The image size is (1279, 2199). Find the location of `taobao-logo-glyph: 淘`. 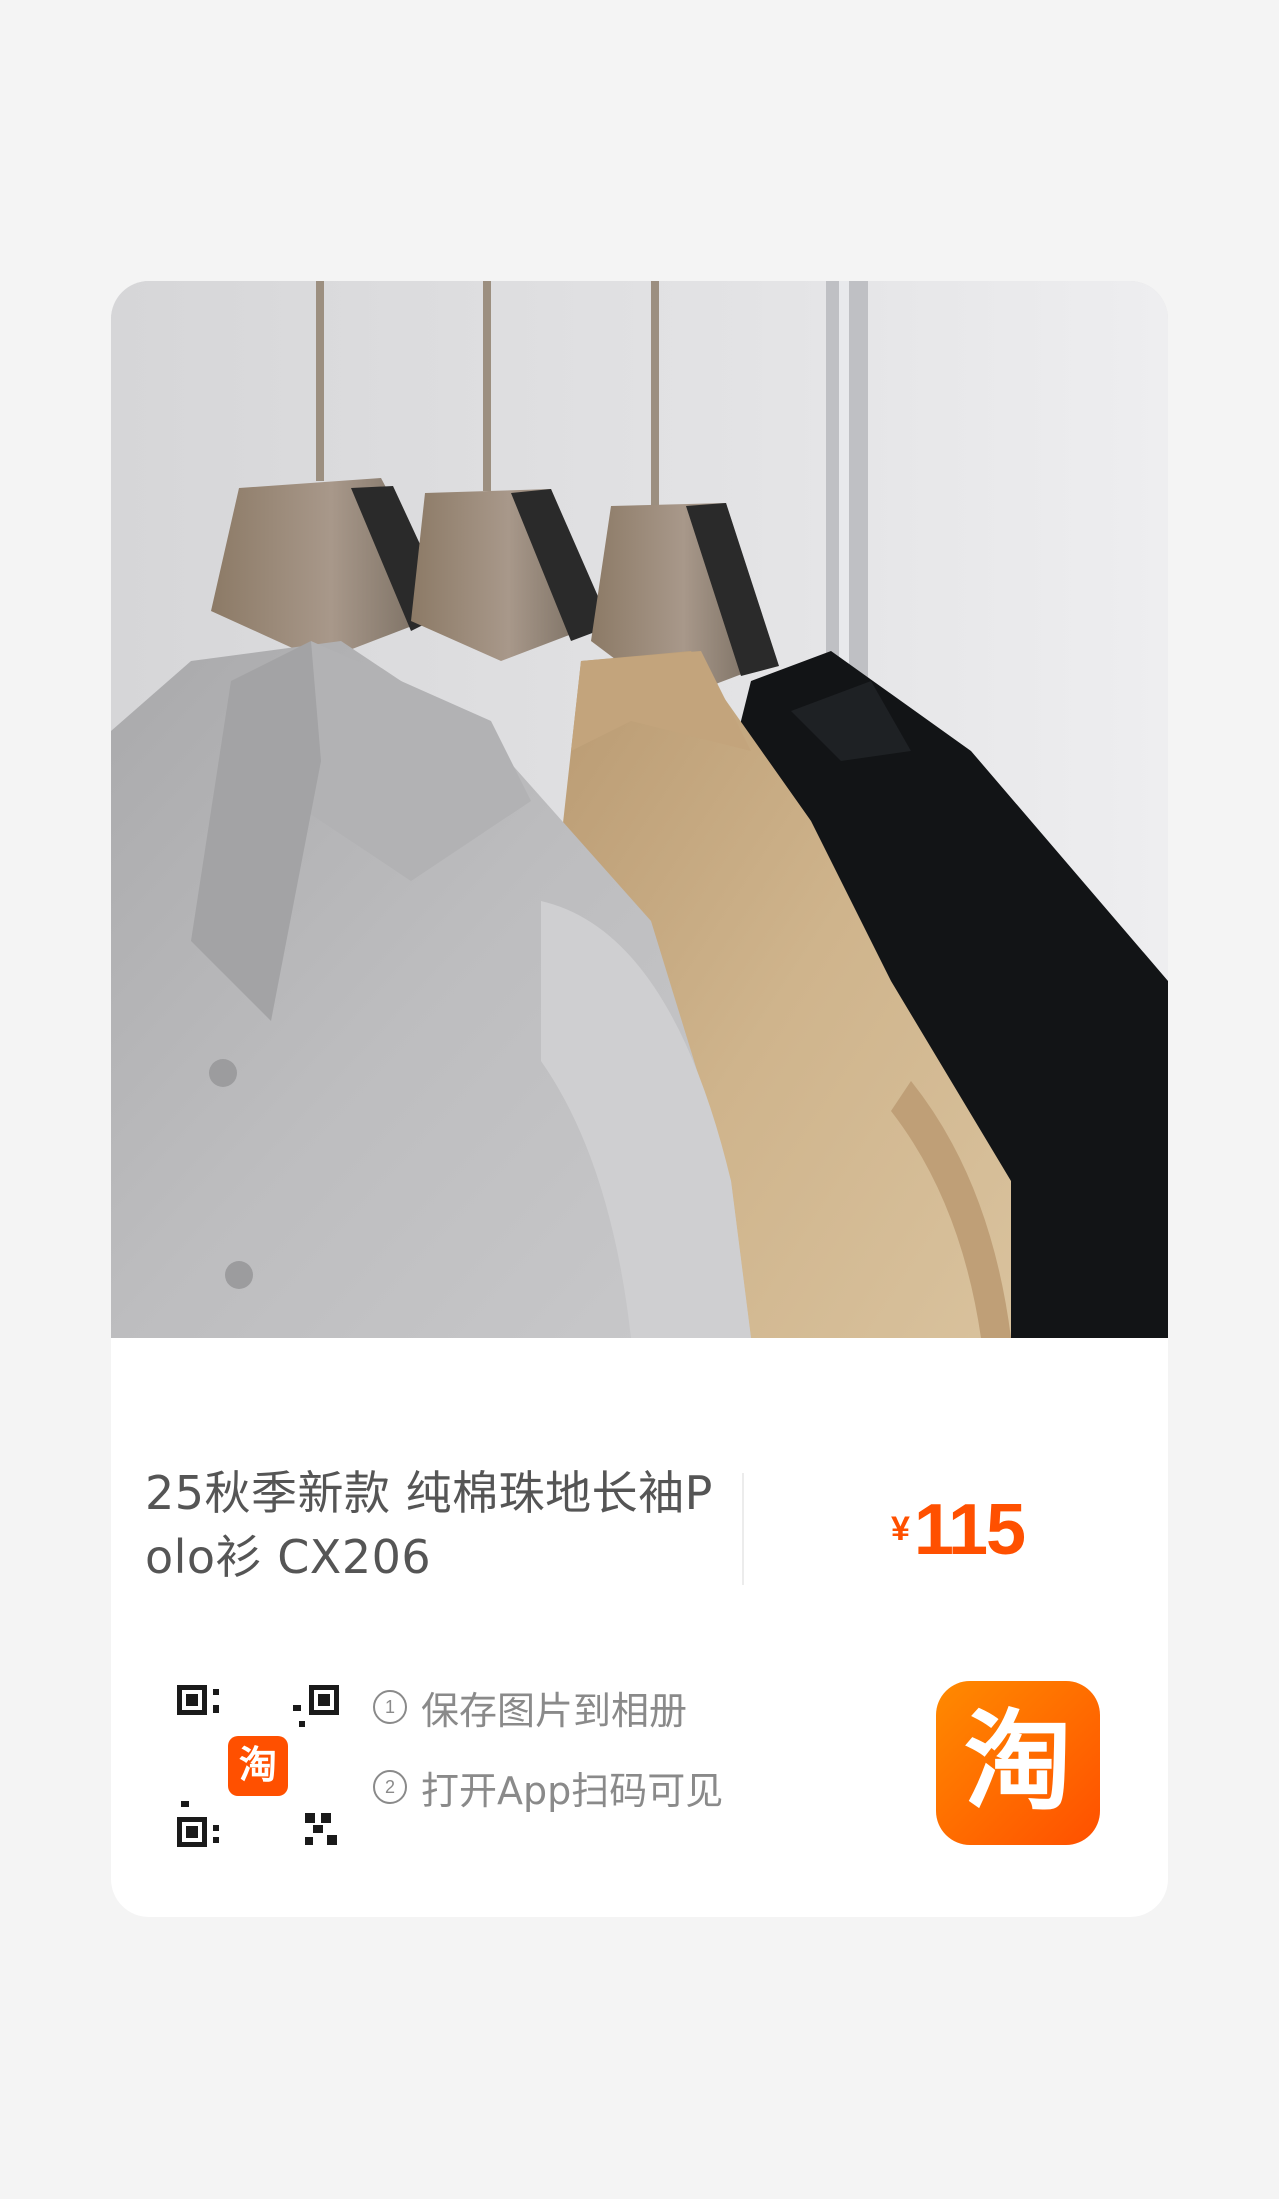

taobao-logo-glyph: 淘 is located at coordinates (1017, 1762).